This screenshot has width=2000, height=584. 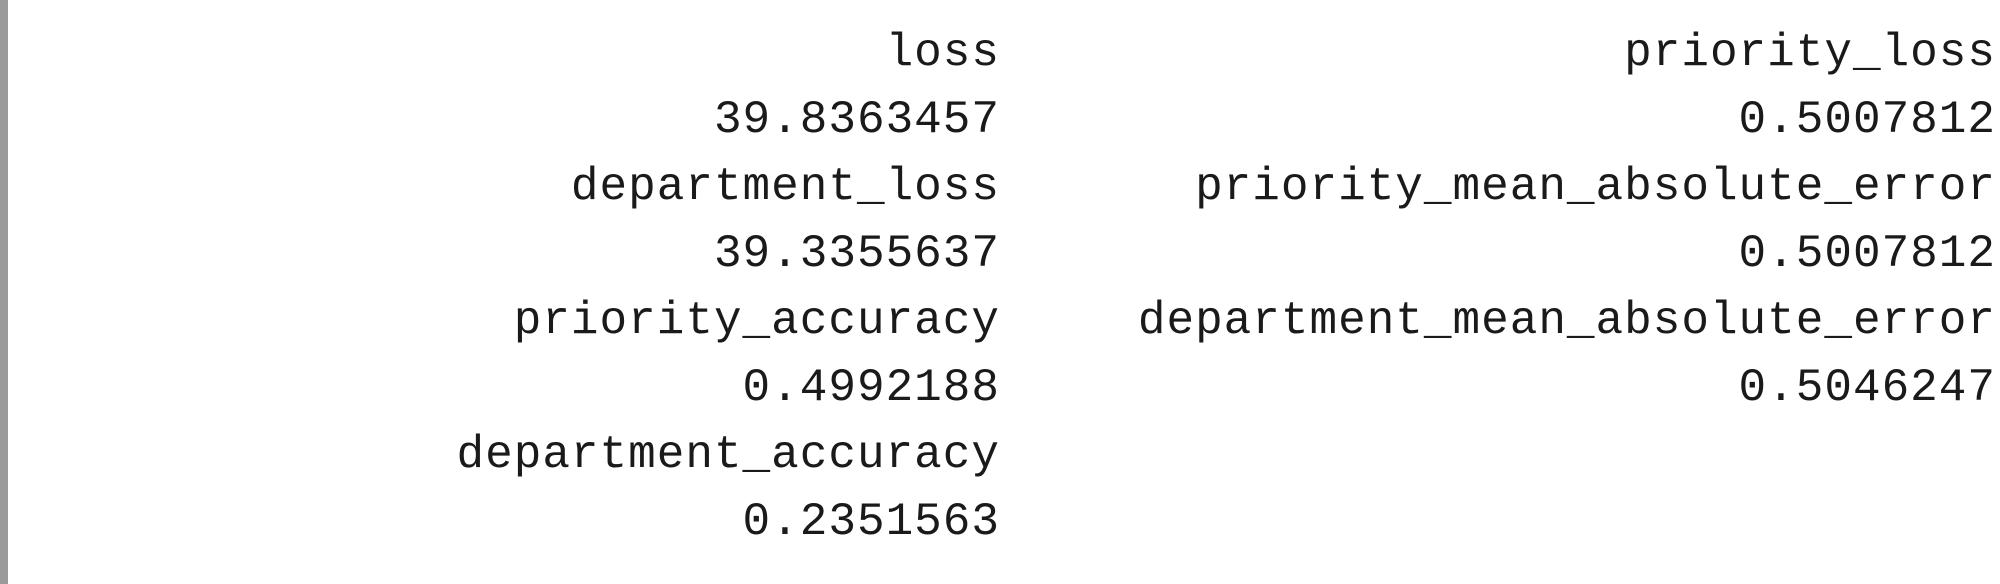 I want to click on metric-value-row-3: 0.4992188 0.5046247, so click(x=1000, y=388).